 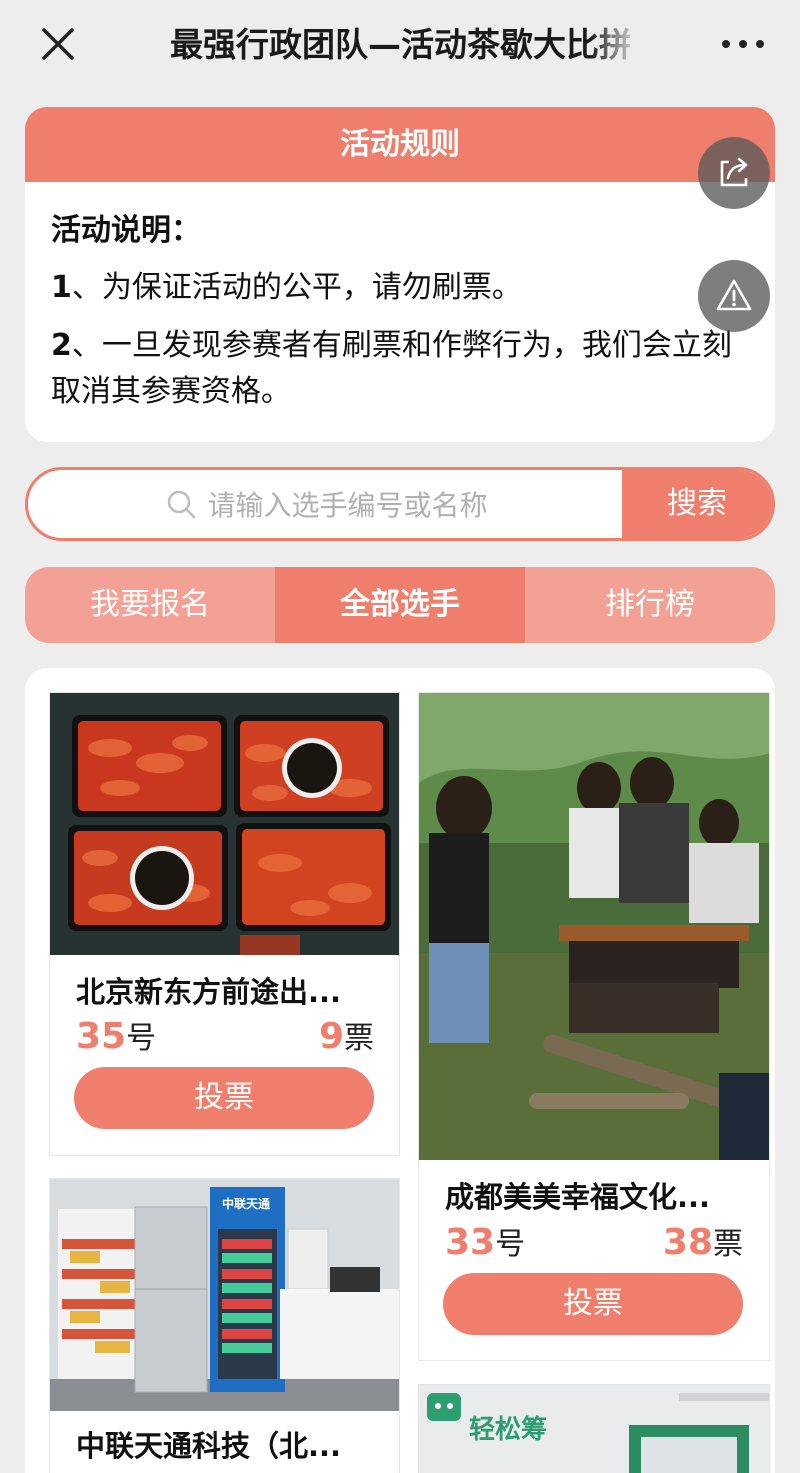 I want to click on contestant-number: 35号, so click(x=116, y=1036).